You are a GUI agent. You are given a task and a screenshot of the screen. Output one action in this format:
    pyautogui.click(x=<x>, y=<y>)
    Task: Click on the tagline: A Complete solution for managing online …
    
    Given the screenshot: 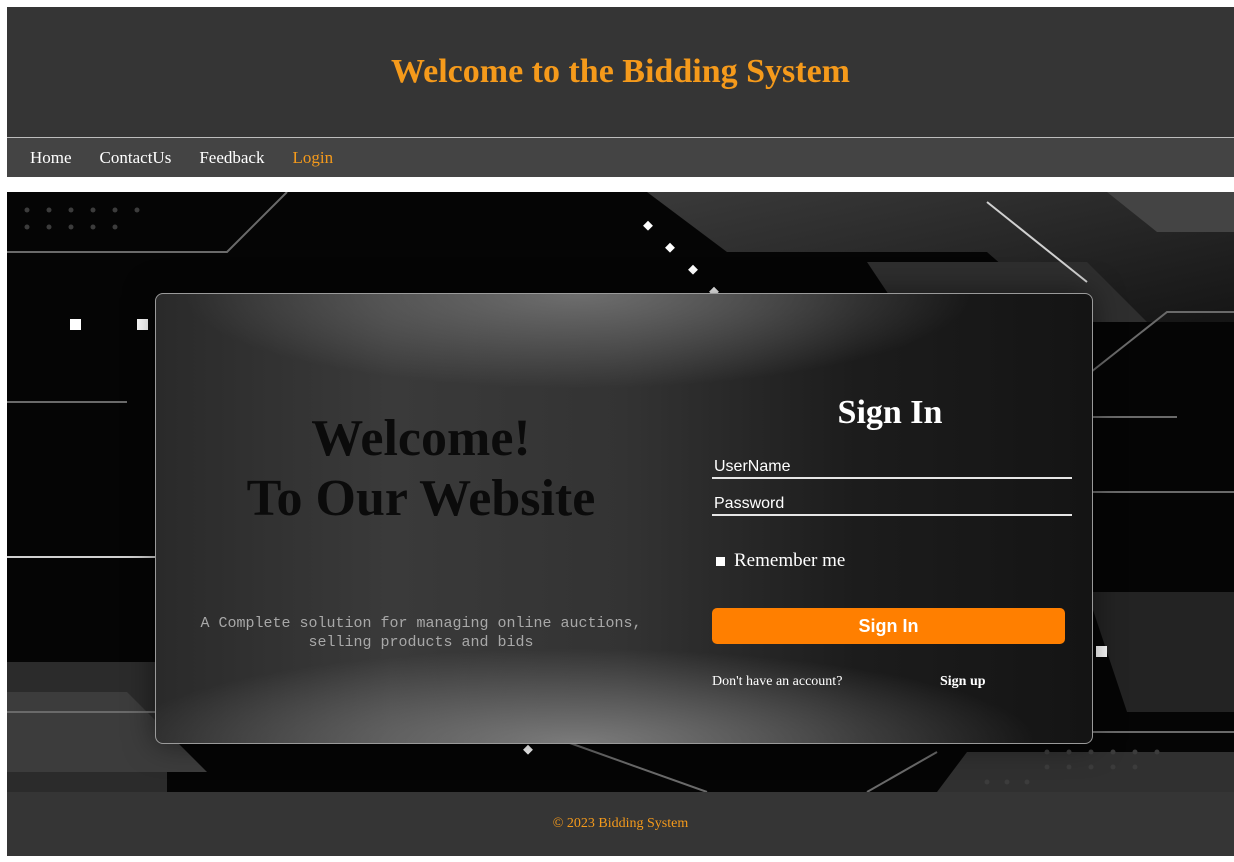 What is the action you would take?
    pyautogui.click(x=421, y=633)
    